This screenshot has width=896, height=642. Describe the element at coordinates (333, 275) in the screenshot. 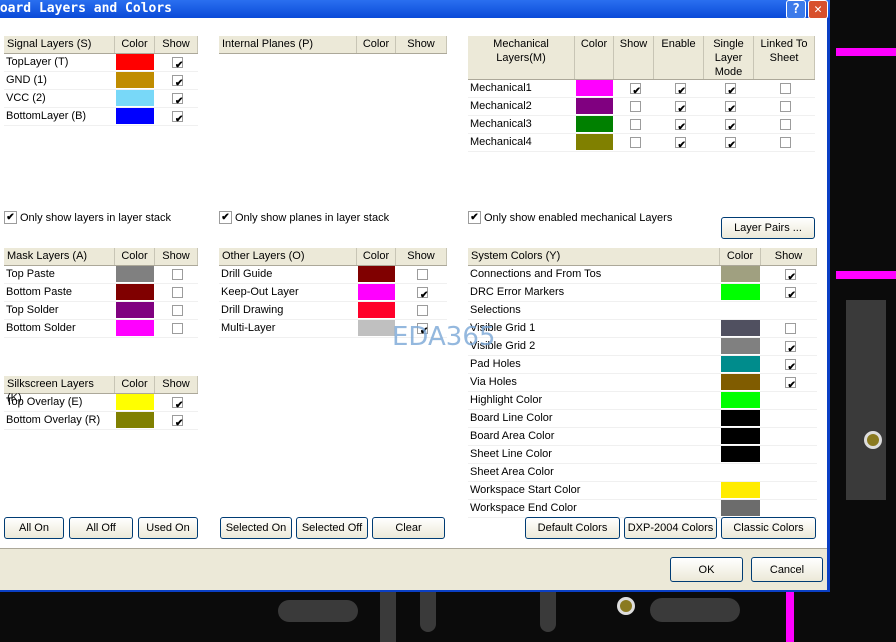

I see `table-row: Drill Guide` at that location.